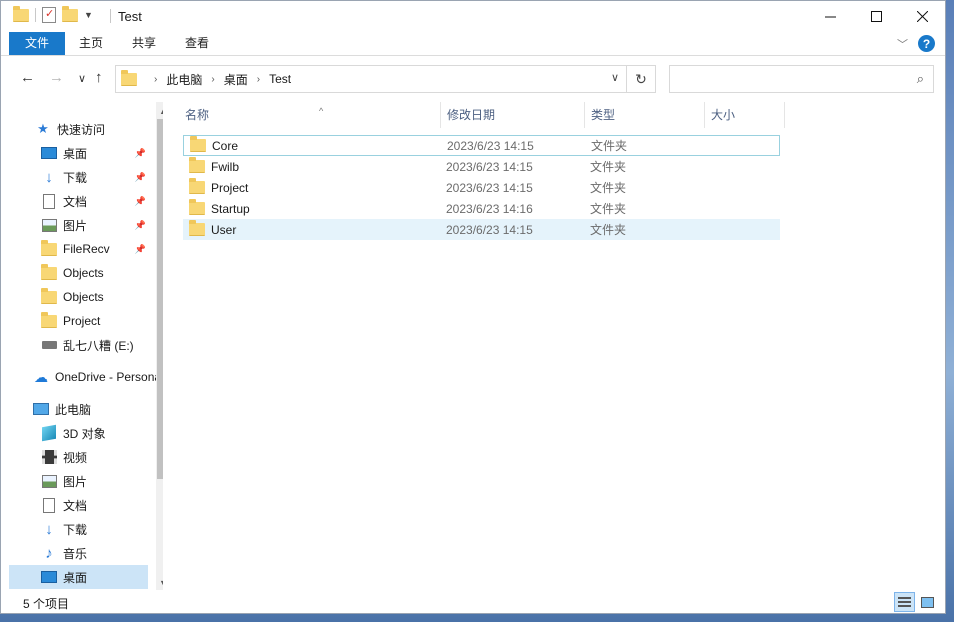 This screenshot has width=954, height=622. Describe the element at coordinates (49, 457) in the screenshot. I see `video-icon` at that location.